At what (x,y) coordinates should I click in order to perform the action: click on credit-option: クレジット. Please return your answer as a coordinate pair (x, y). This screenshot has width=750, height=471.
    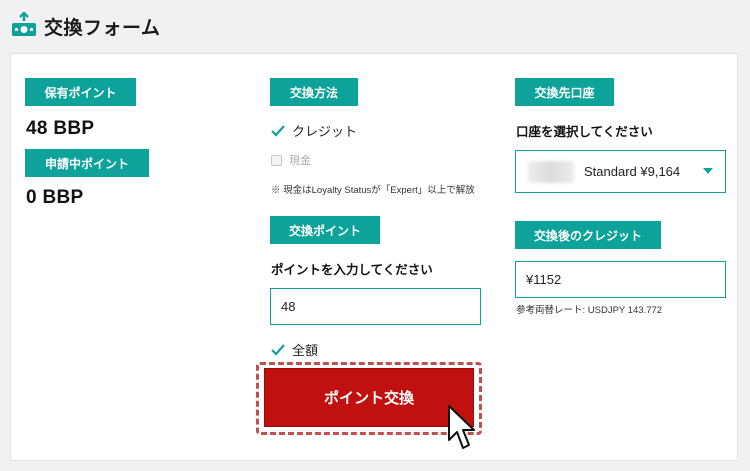
    Looking at the image, I should click on (314, 130).